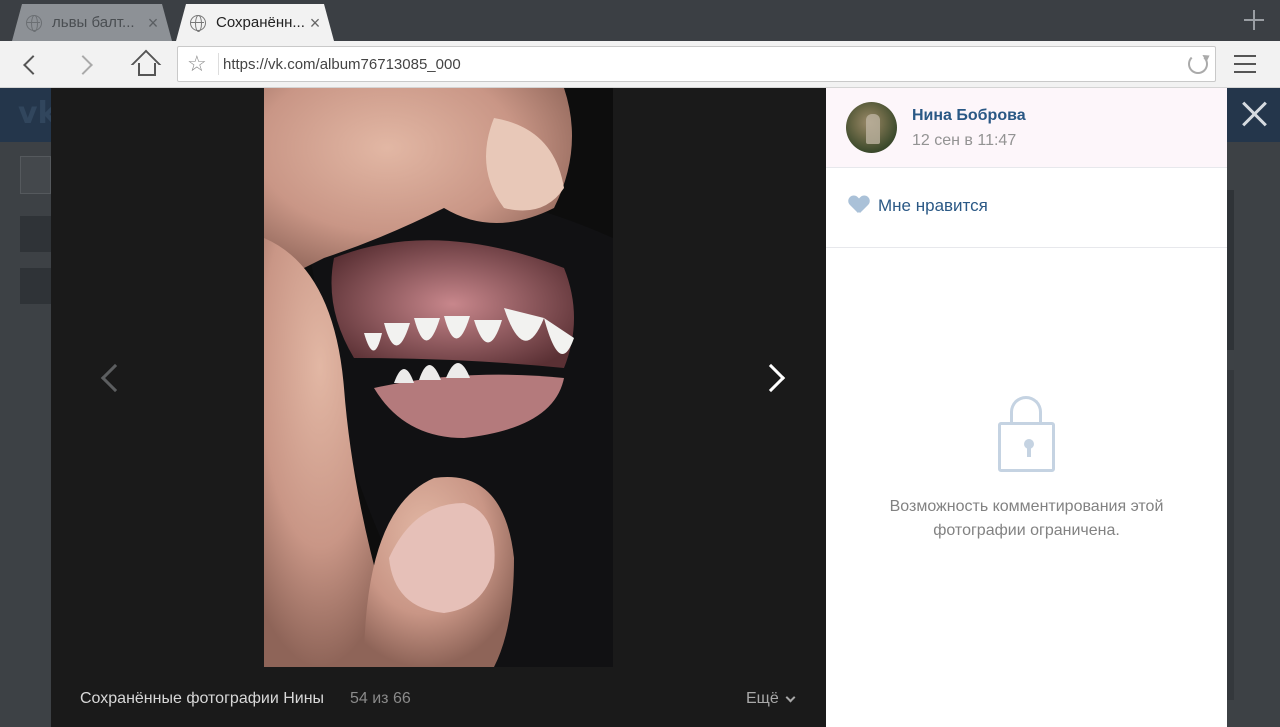  I want to click on more-button: Ещё, so click(771, 699).